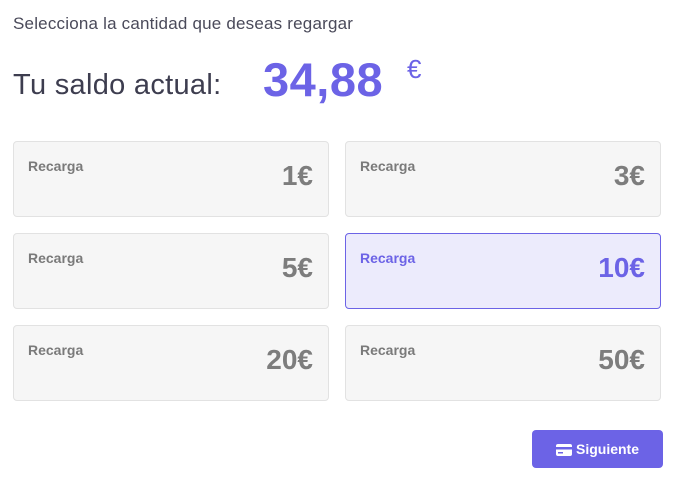 This screenshot has width=676, height=482. What do you see at coordinates (297, 175) in the screenshot?
I see `recharge-option-amount: 1€` at bounding box center [297, 175].